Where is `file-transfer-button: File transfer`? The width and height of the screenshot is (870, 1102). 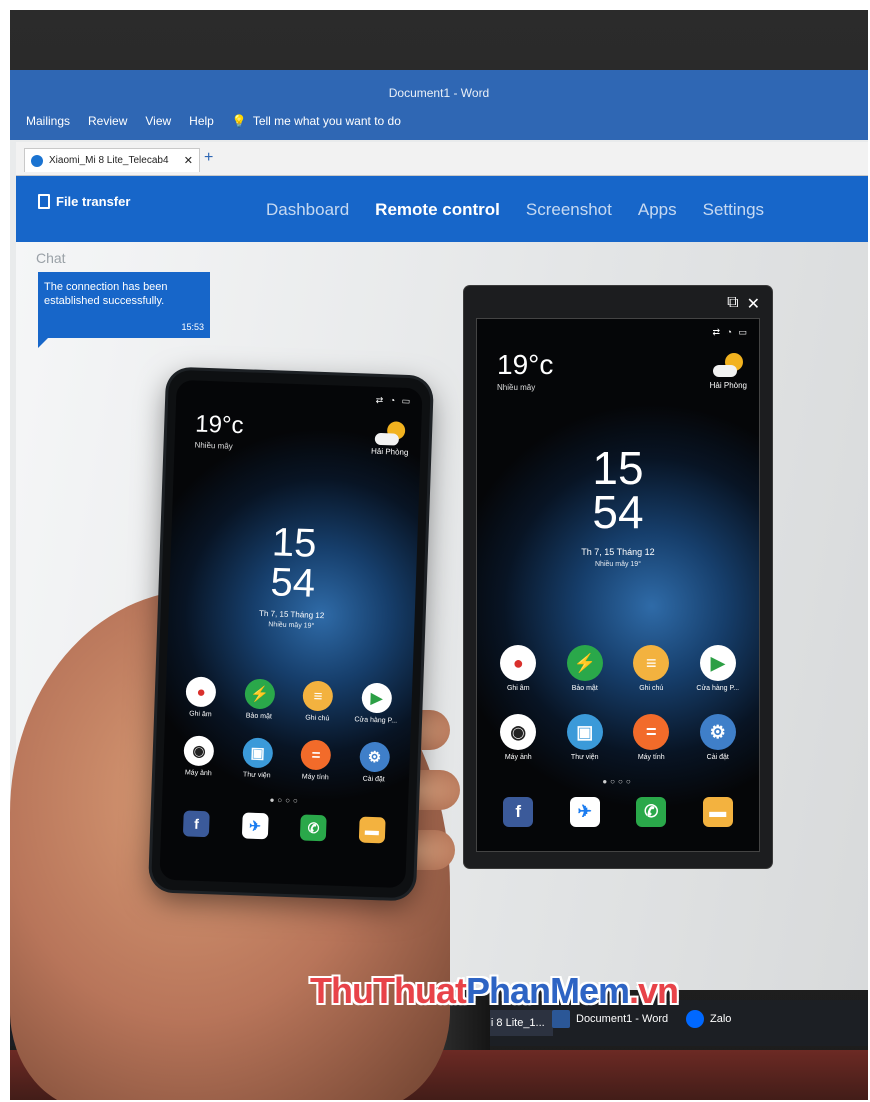
file-transfer-button: File transfer is located at coordinates (84, 201).